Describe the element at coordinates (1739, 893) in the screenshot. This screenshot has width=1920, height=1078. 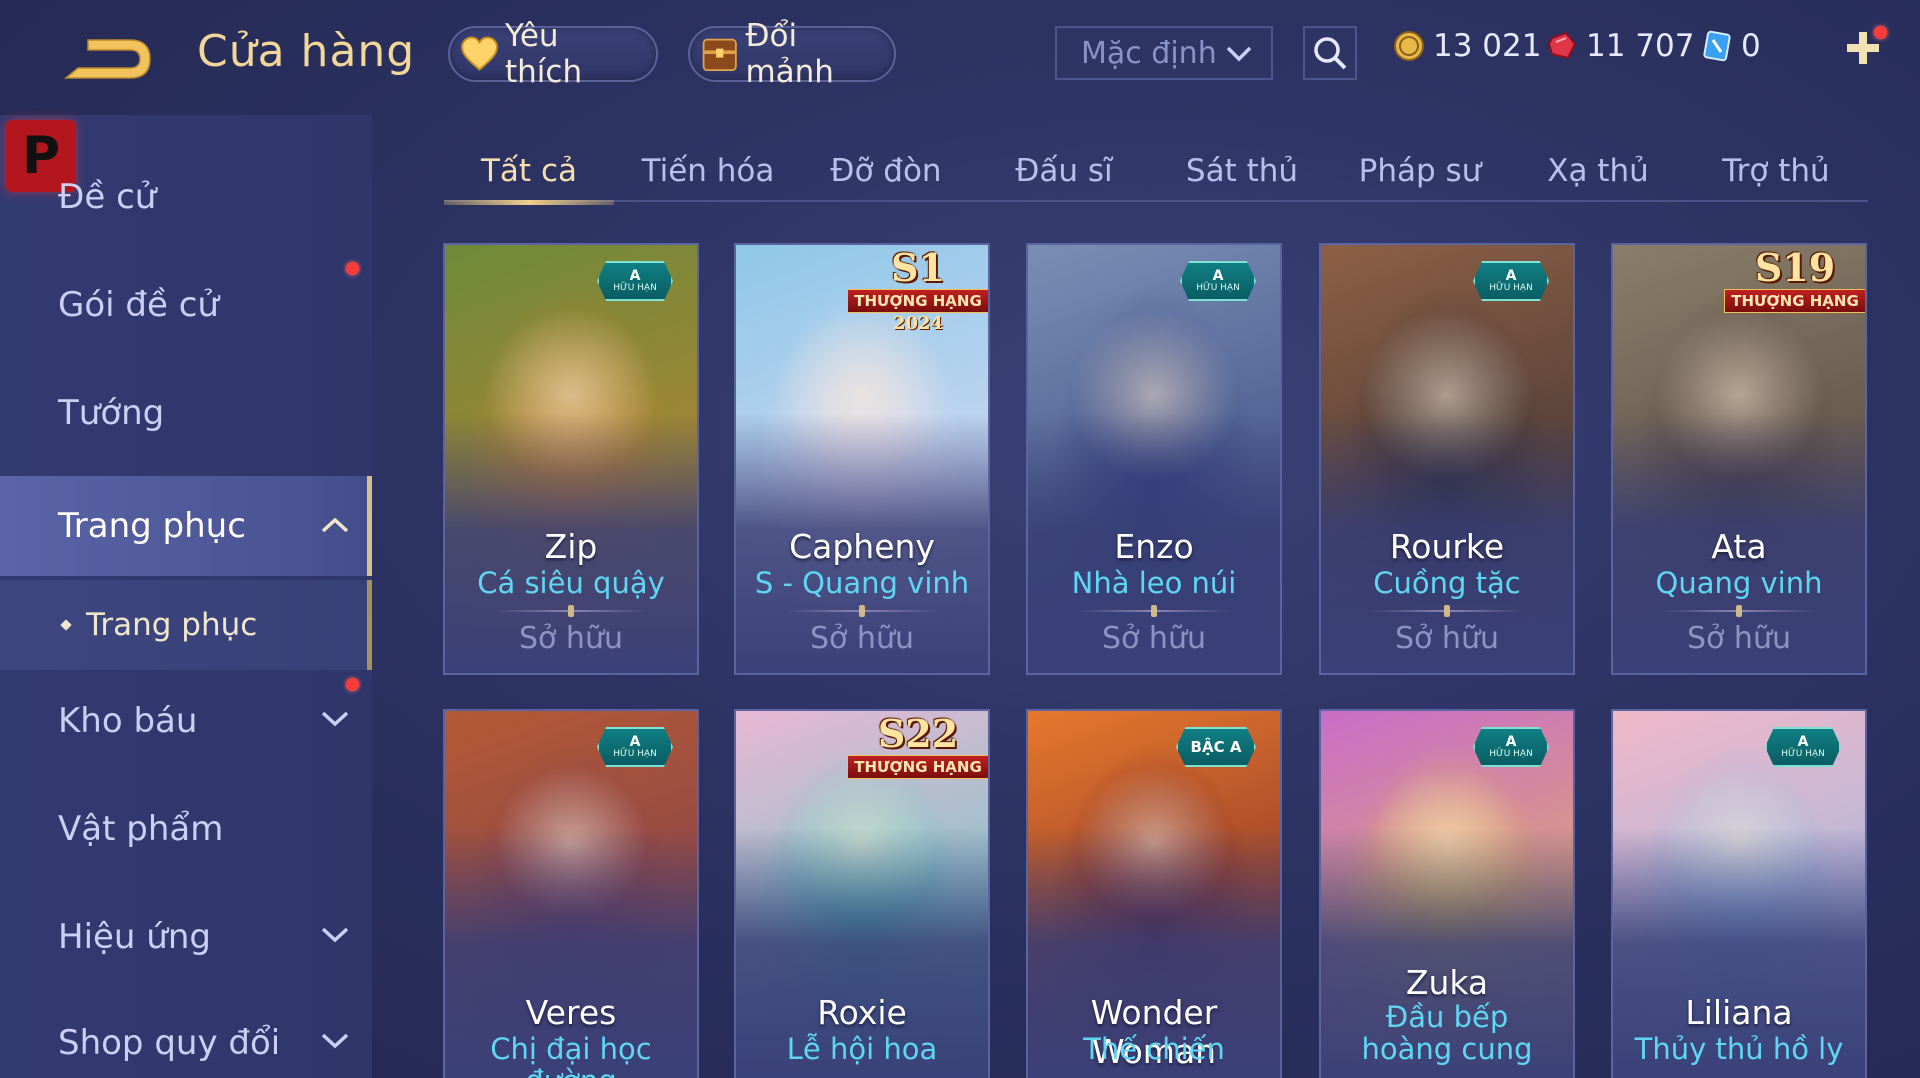
I see `skin-card: A HỮU HẠN Liliana Thủy thủ hồ ly` at that location.